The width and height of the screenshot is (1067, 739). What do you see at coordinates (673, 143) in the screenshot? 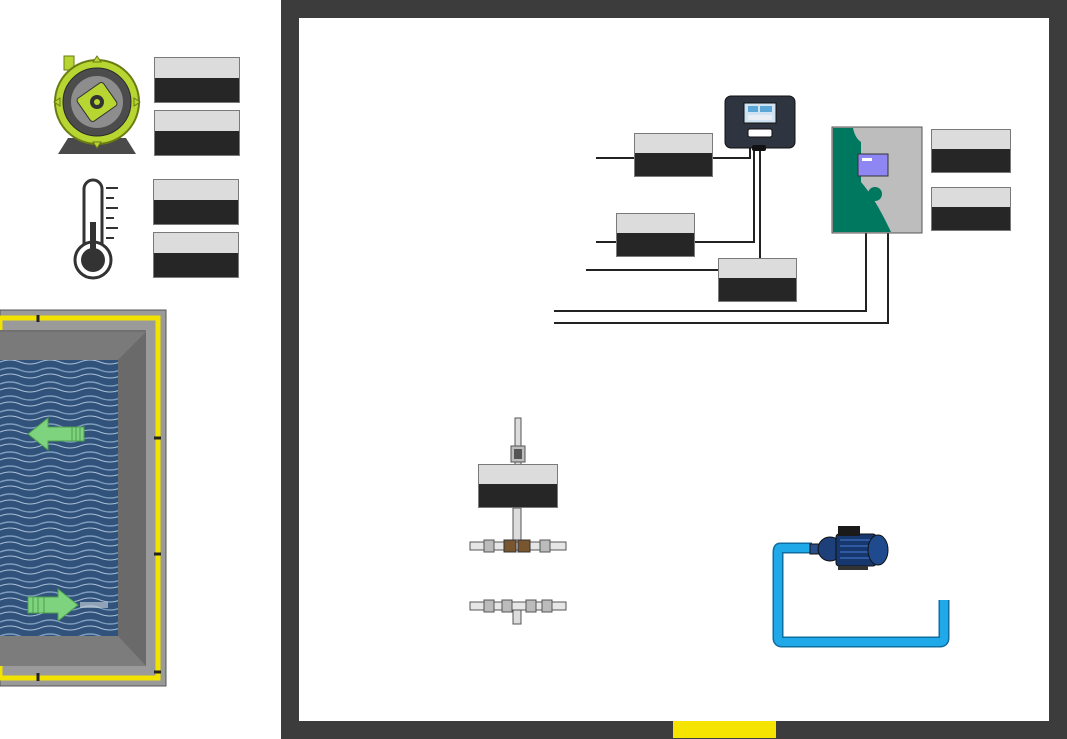
I see `controller-tag-1-label` at bounding box center [673, 143].